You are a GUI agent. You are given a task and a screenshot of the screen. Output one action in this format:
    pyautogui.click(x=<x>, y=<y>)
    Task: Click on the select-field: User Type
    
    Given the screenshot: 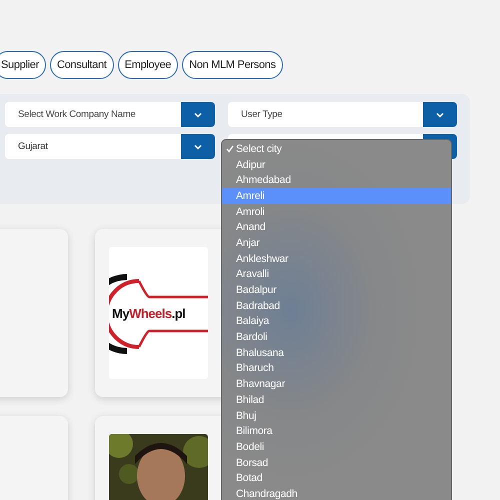 What is the action you would take?
    pyautogui.click(x=342, y=114)
    